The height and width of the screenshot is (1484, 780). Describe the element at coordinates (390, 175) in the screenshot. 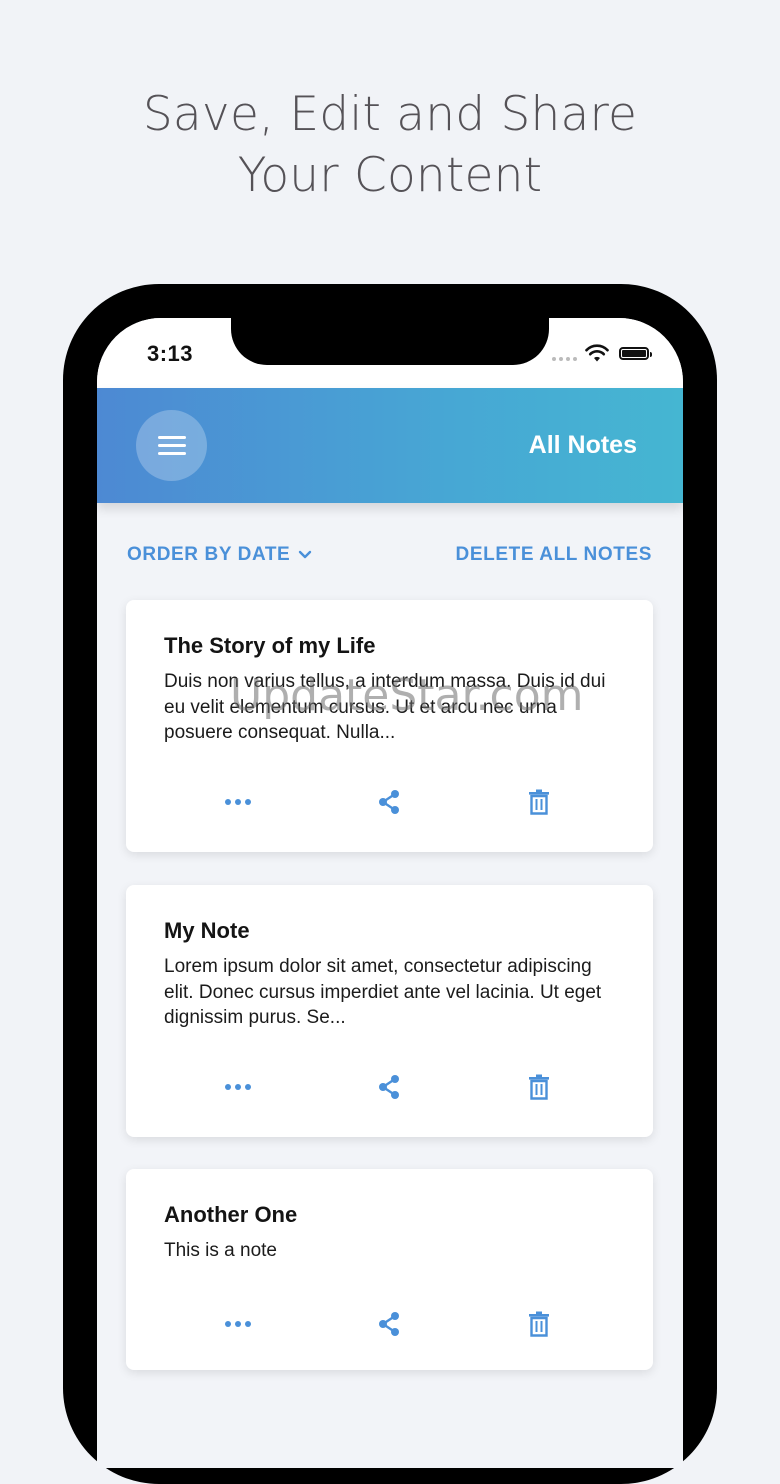

I see `headline-line-2: Your Content` at that location.